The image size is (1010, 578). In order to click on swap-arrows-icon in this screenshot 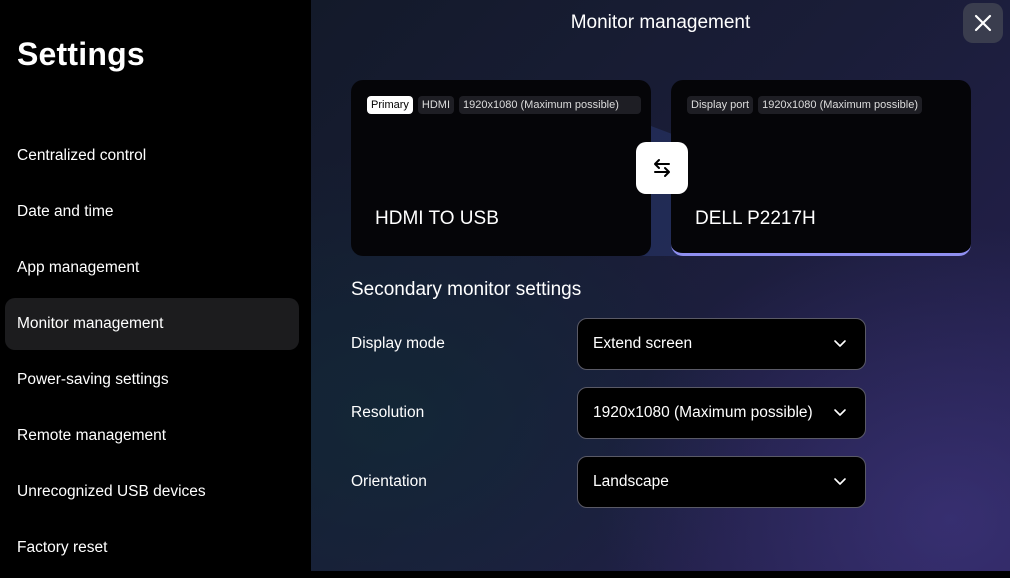, I will do `click(662, 168)`.